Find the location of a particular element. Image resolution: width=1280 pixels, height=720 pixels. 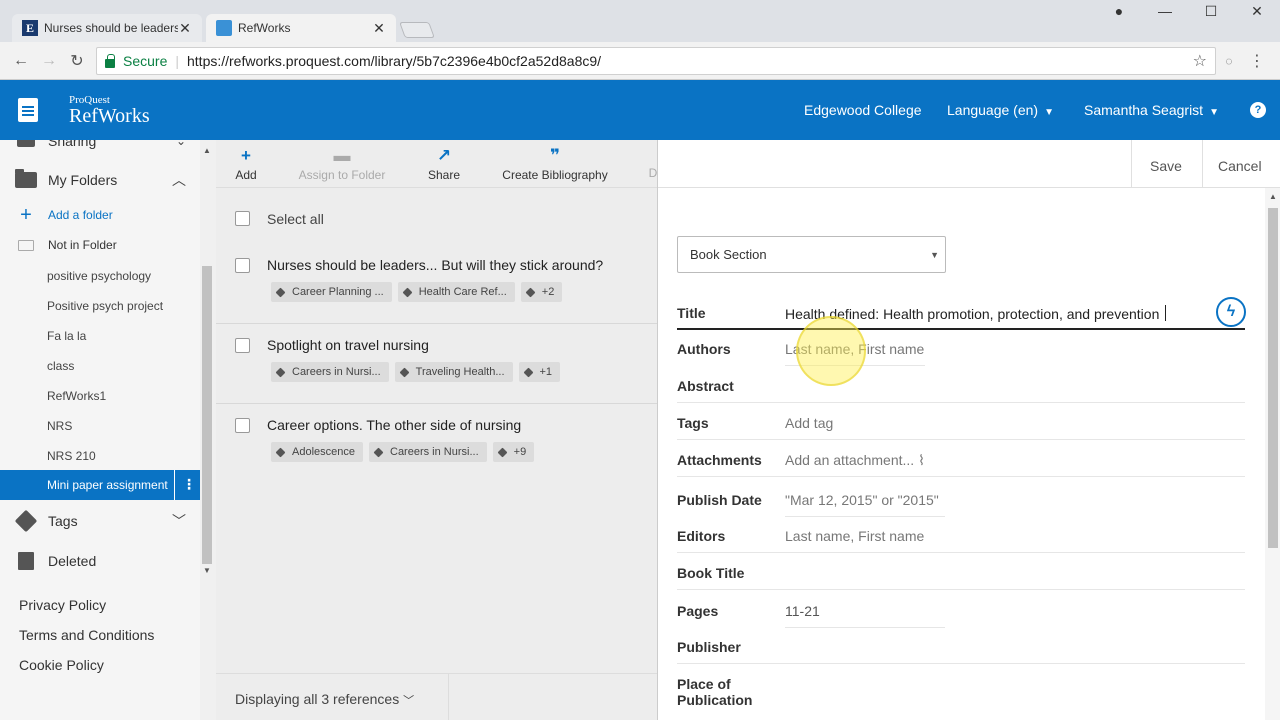

back-arrow-icon: ← is located at coordinates (21, 61).